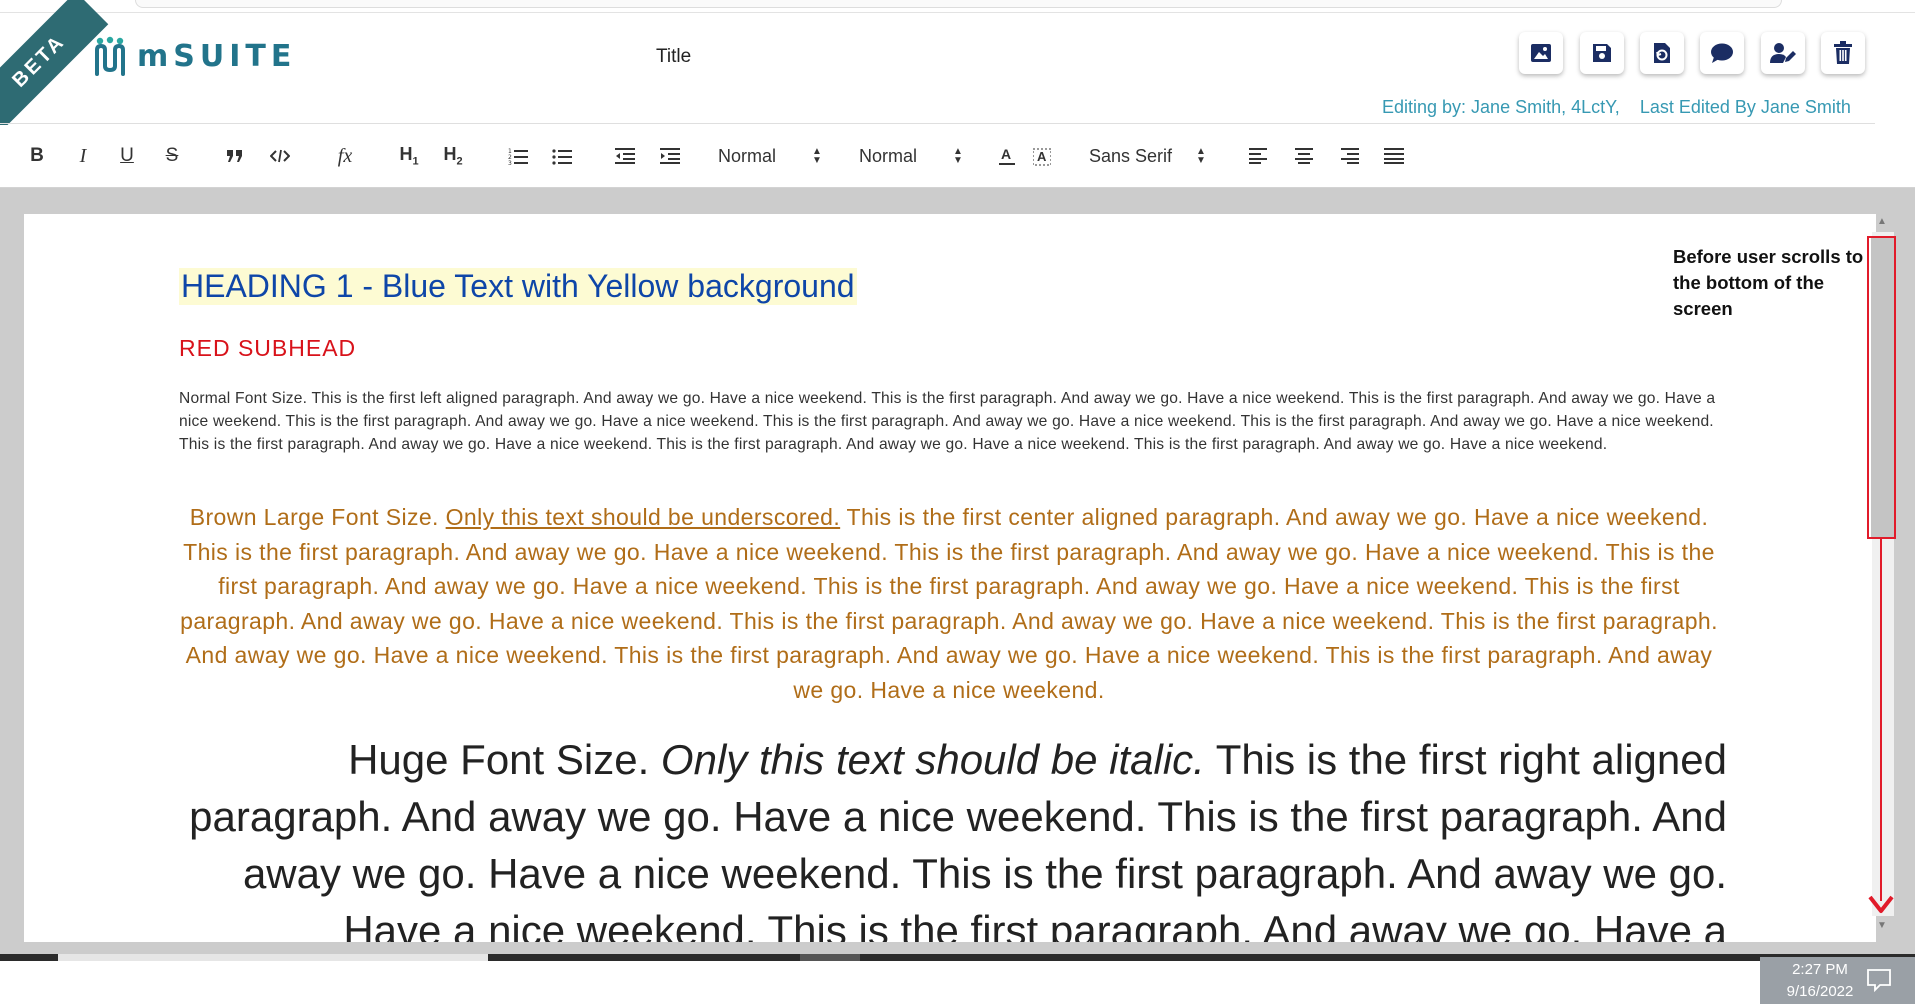  I want to click on font-color-icon: A, so click(1007, 155).